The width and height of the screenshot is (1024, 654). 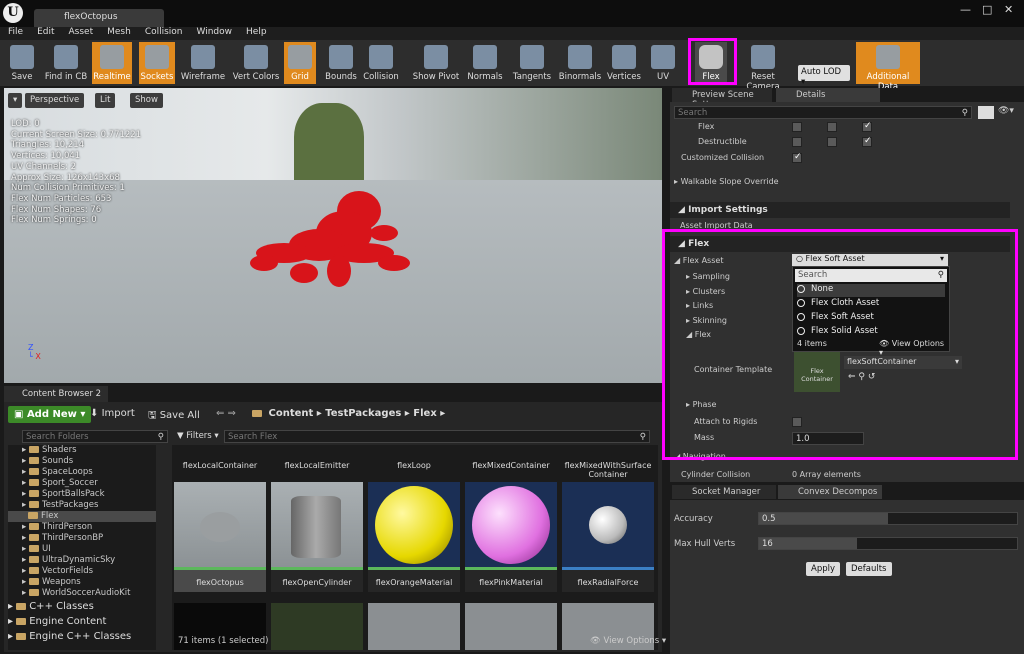 What do you see at coordinates (608, 537) in the screenshot?
I see `asset-tile: flexRadialForce` at bounding box center [608, 537].